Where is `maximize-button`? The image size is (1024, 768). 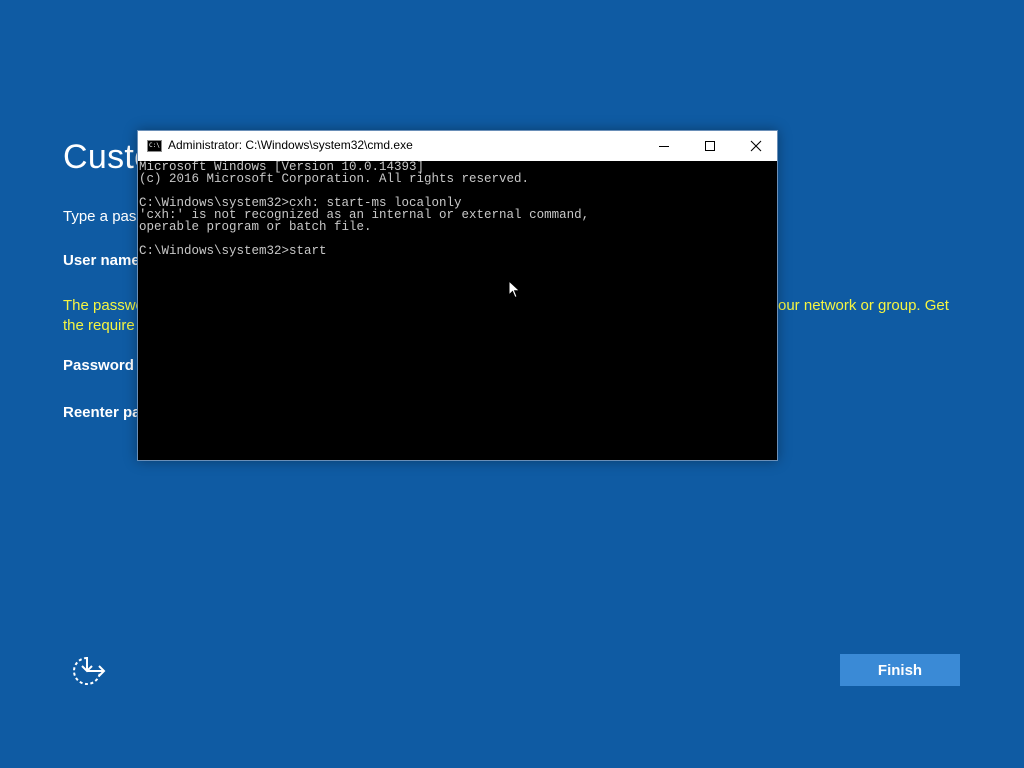 maximize-button is located at coordinates (710, 146).